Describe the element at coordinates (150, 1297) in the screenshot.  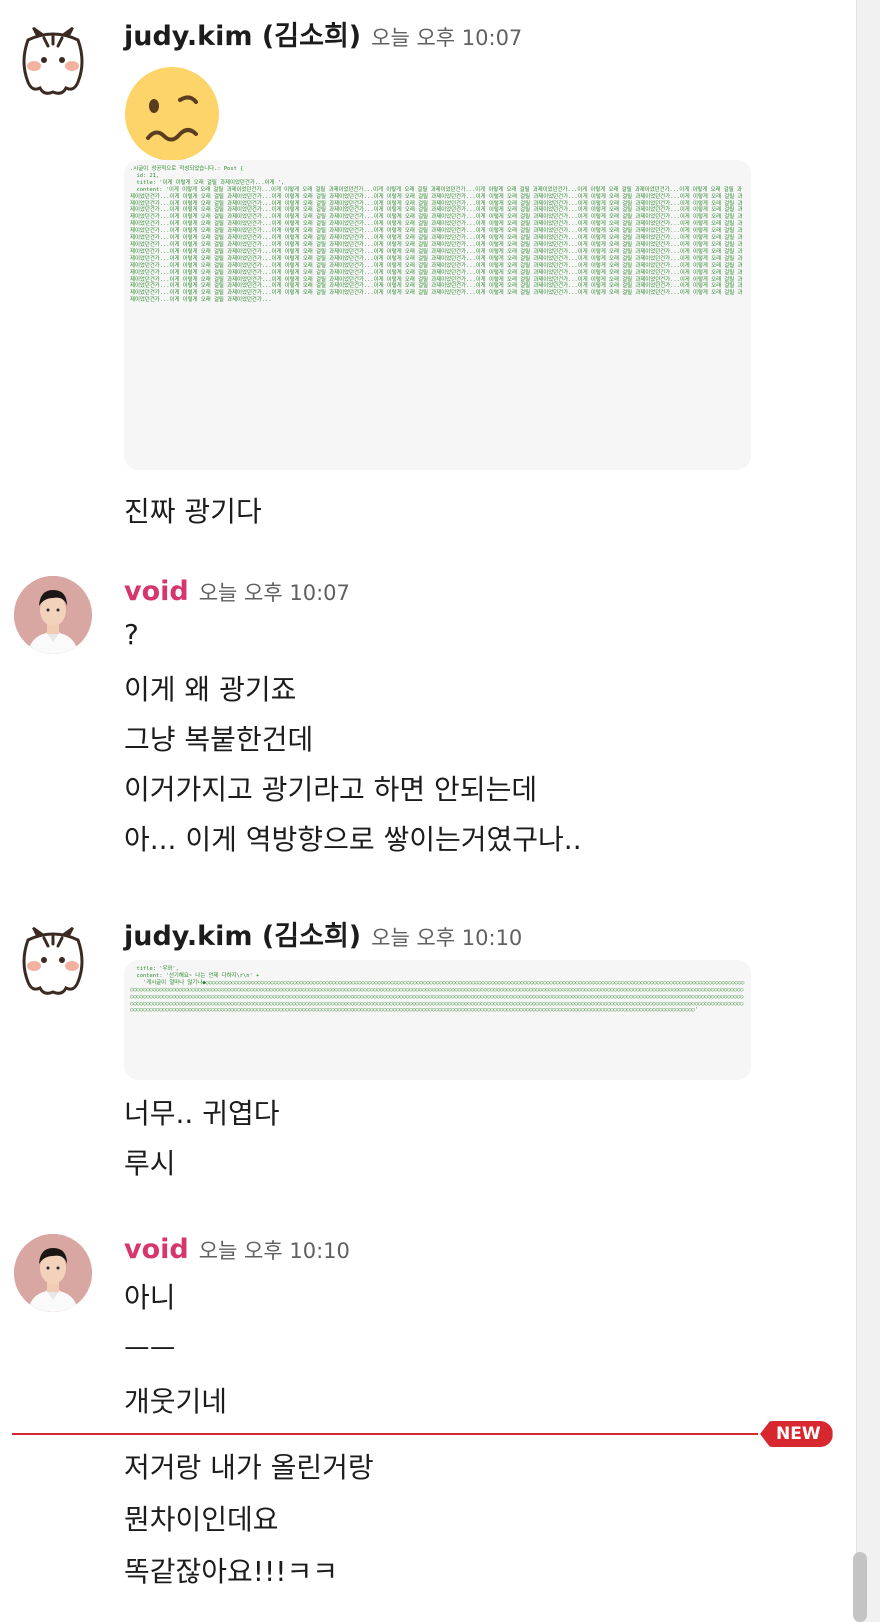
I see `message-text: 아니` at that location.